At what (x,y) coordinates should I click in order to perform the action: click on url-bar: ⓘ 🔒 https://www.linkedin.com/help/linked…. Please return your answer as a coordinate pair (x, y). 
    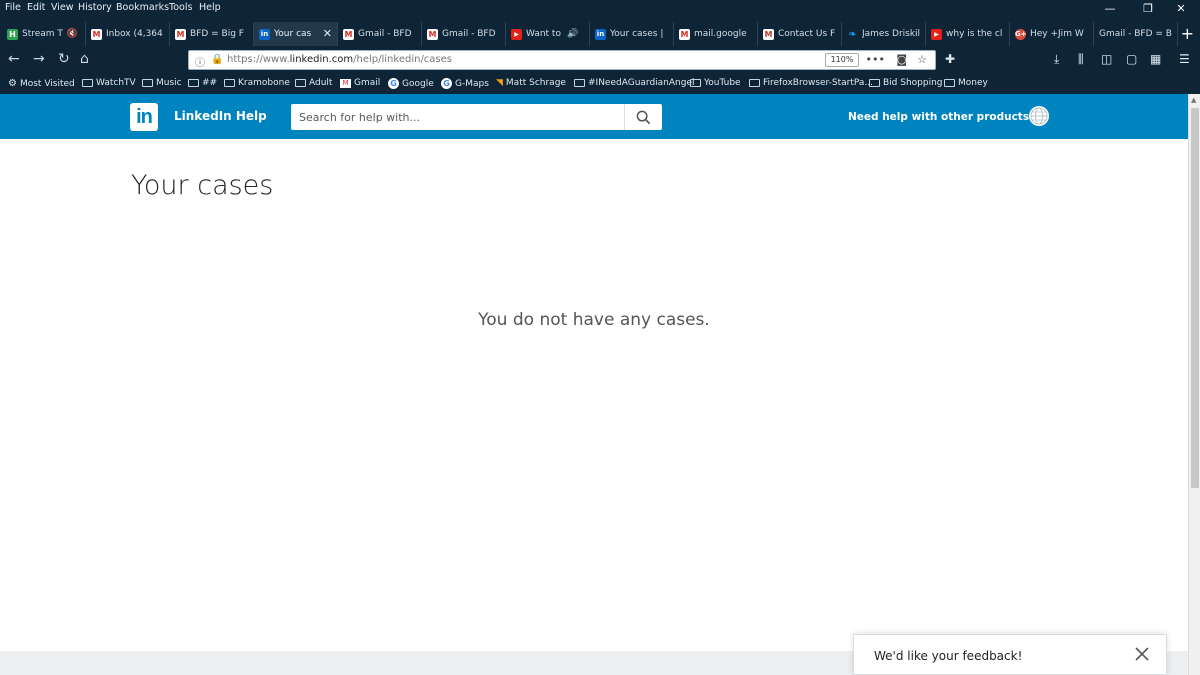
    Looking at the image, I should click on (562, 60).